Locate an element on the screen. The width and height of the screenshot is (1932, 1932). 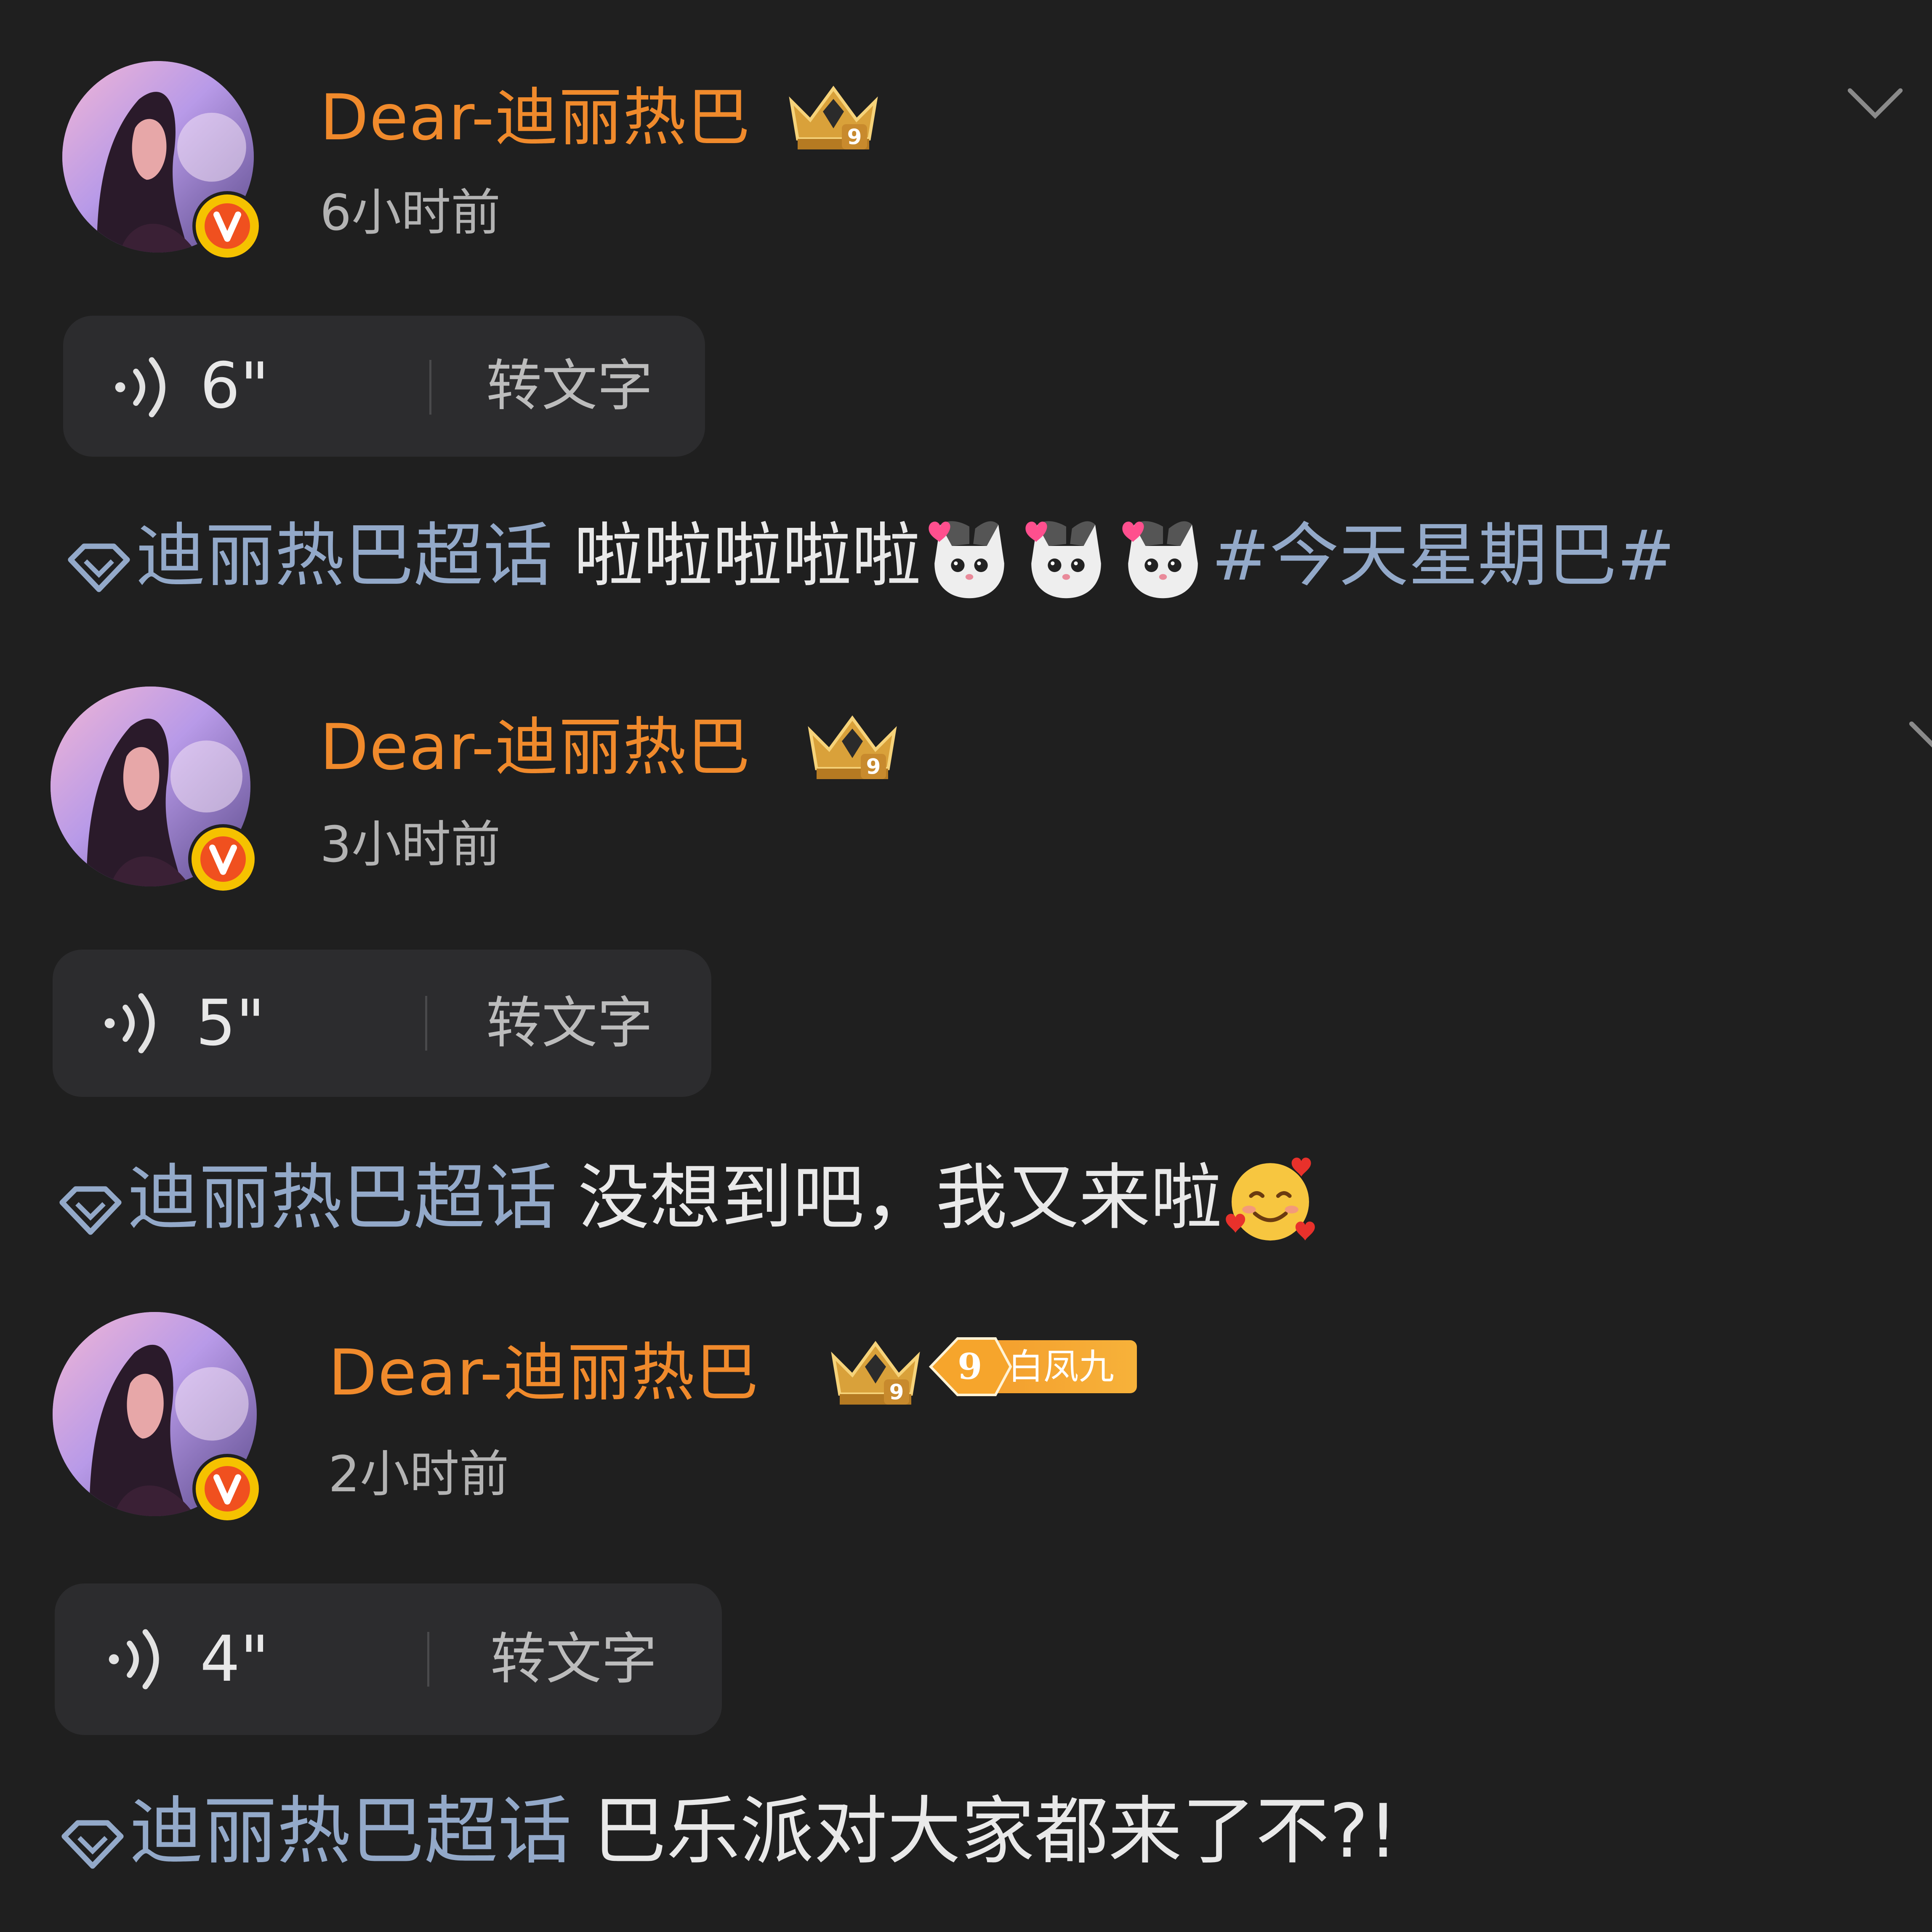
voice-duration: 6" is located at coordinates (235, 386).